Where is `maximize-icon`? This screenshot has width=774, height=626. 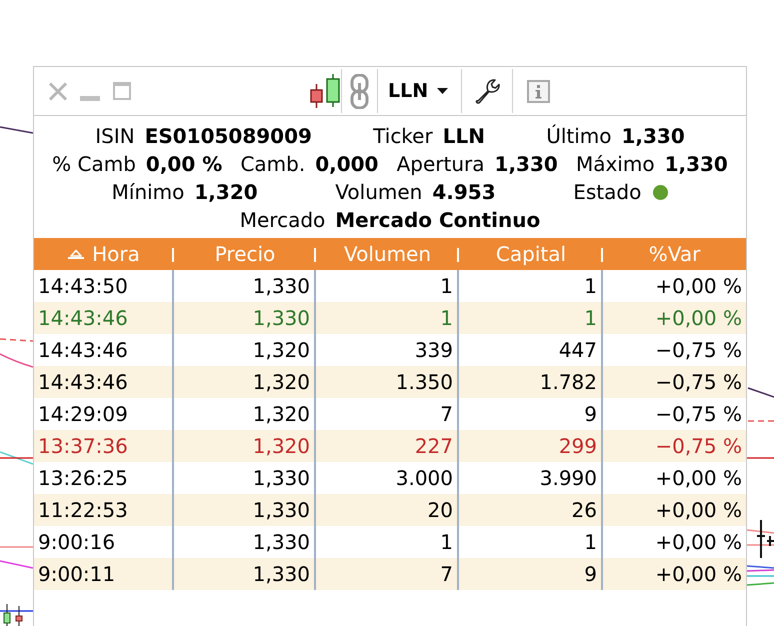
maximize-icon is located at coordinates (122, 91).